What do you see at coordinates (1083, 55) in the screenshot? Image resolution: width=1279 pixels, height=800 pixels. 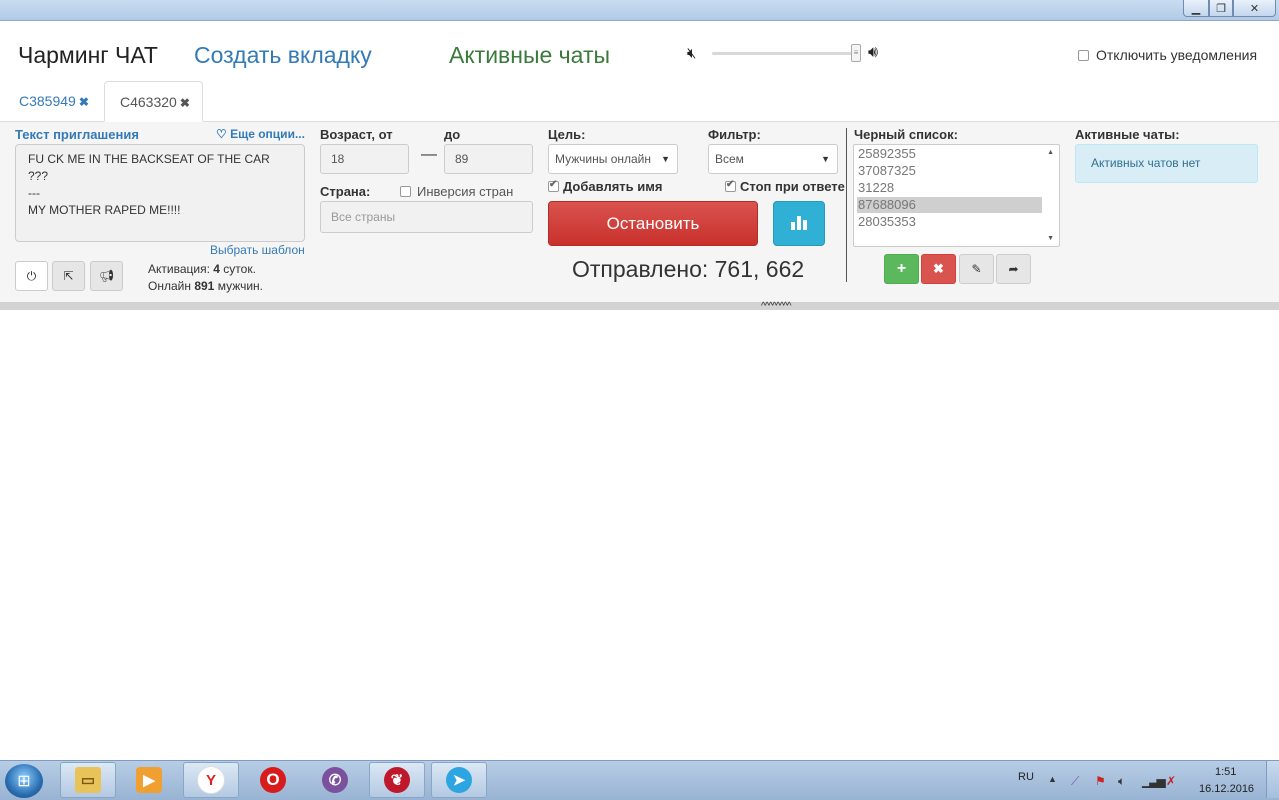 I see `disable-notifications-checkbox` at bounding box center [1083, 55].